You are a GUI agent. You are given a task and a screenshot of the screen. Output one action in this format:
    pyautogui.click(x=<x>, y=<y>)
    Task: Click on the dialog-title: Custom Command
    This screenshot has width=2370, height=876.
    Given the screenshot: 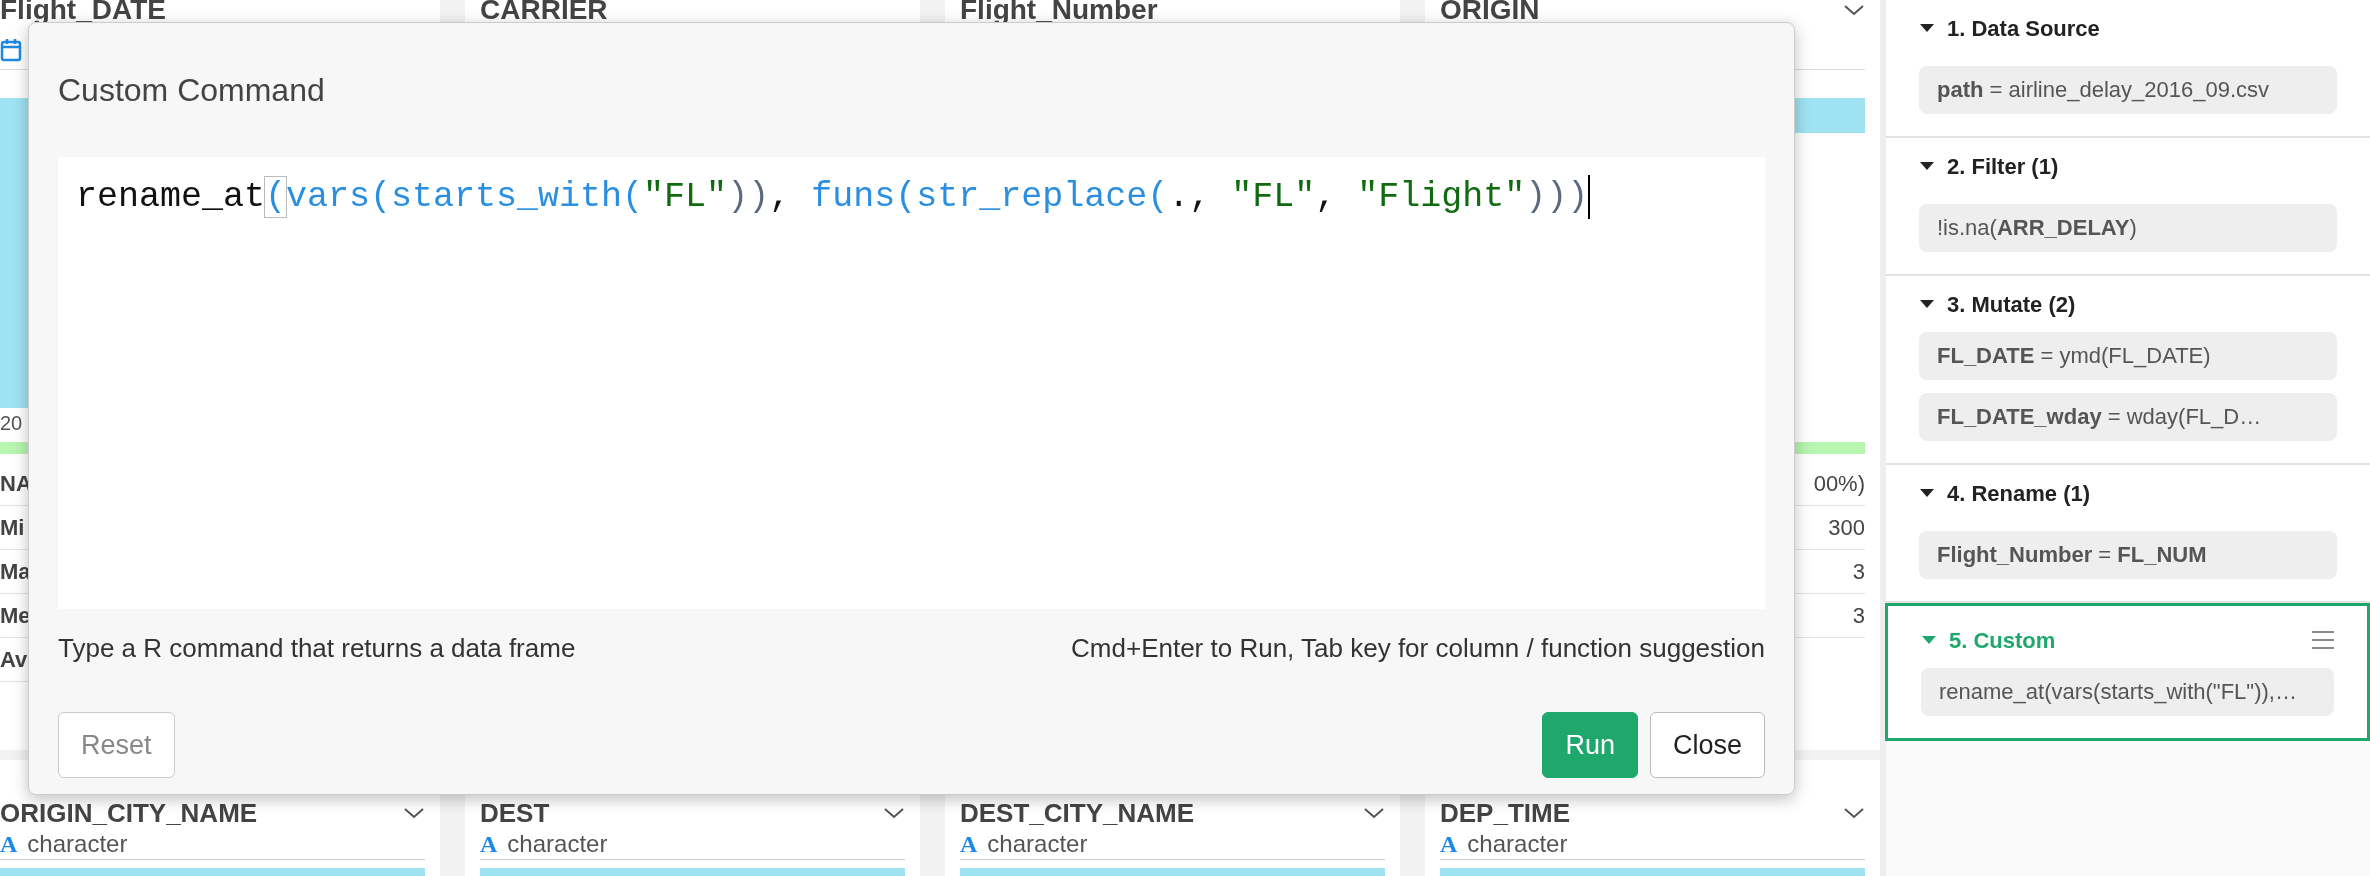 What is the action you would take?
    pyautogui.click(x=191, y=90)
    